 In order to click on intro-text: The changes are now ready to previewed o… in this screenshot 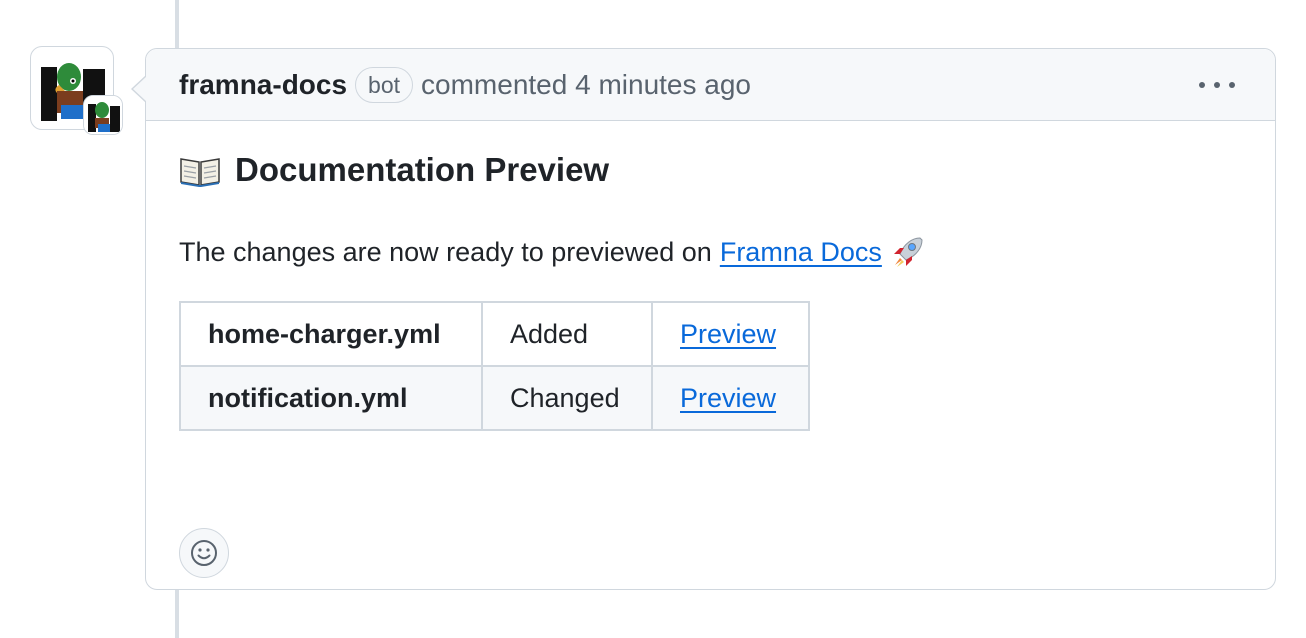, I will do `click(445, 251)`.